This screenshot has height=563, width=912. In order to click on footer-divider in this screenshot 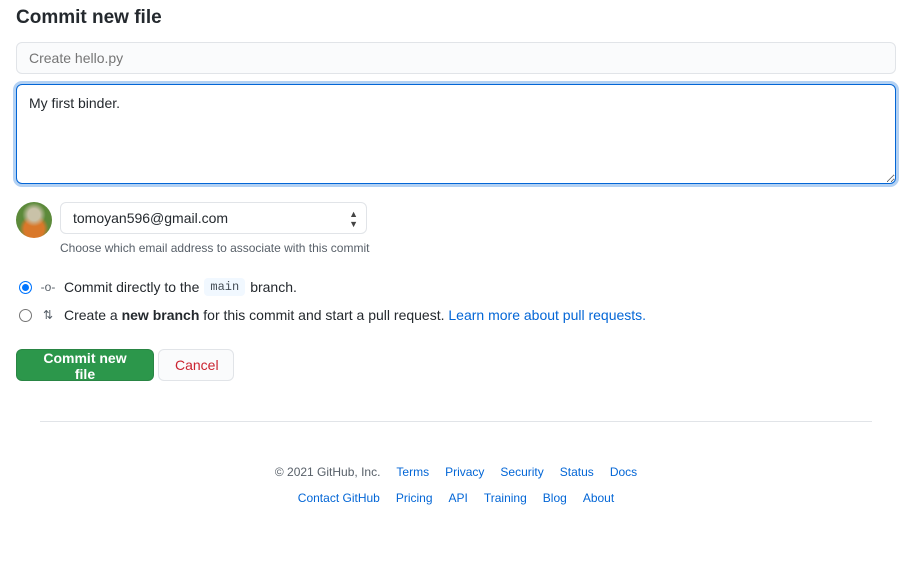, I will do `click(456, 421)`.